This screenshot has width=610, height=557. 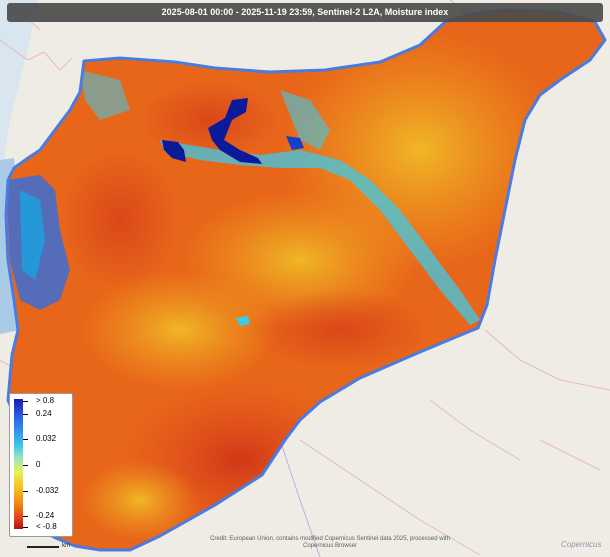 I want to click on legend-label-zero: 0, so click(x=38, y=464).